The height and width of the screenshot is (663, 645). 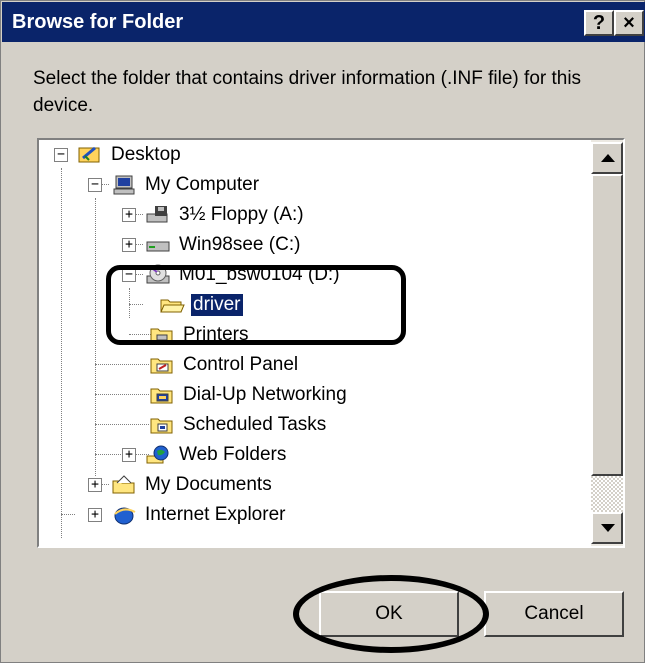 What do you see at coordinates (255, 424) in the screenshot?
I see `tree-item-label: Scheduled Tasks` at bounding box center [255, 424].